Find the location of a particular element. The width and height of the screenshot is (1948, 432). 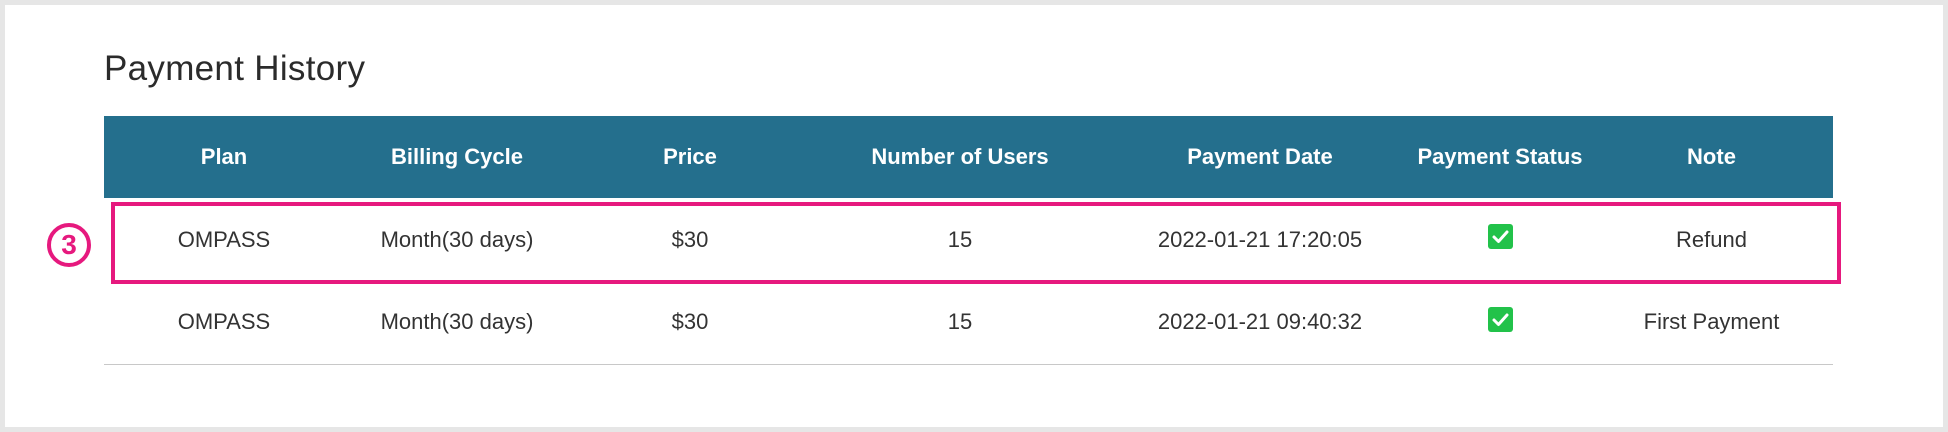

column-header-payment-date: Payment Date is located at coordinates (1260, 156).